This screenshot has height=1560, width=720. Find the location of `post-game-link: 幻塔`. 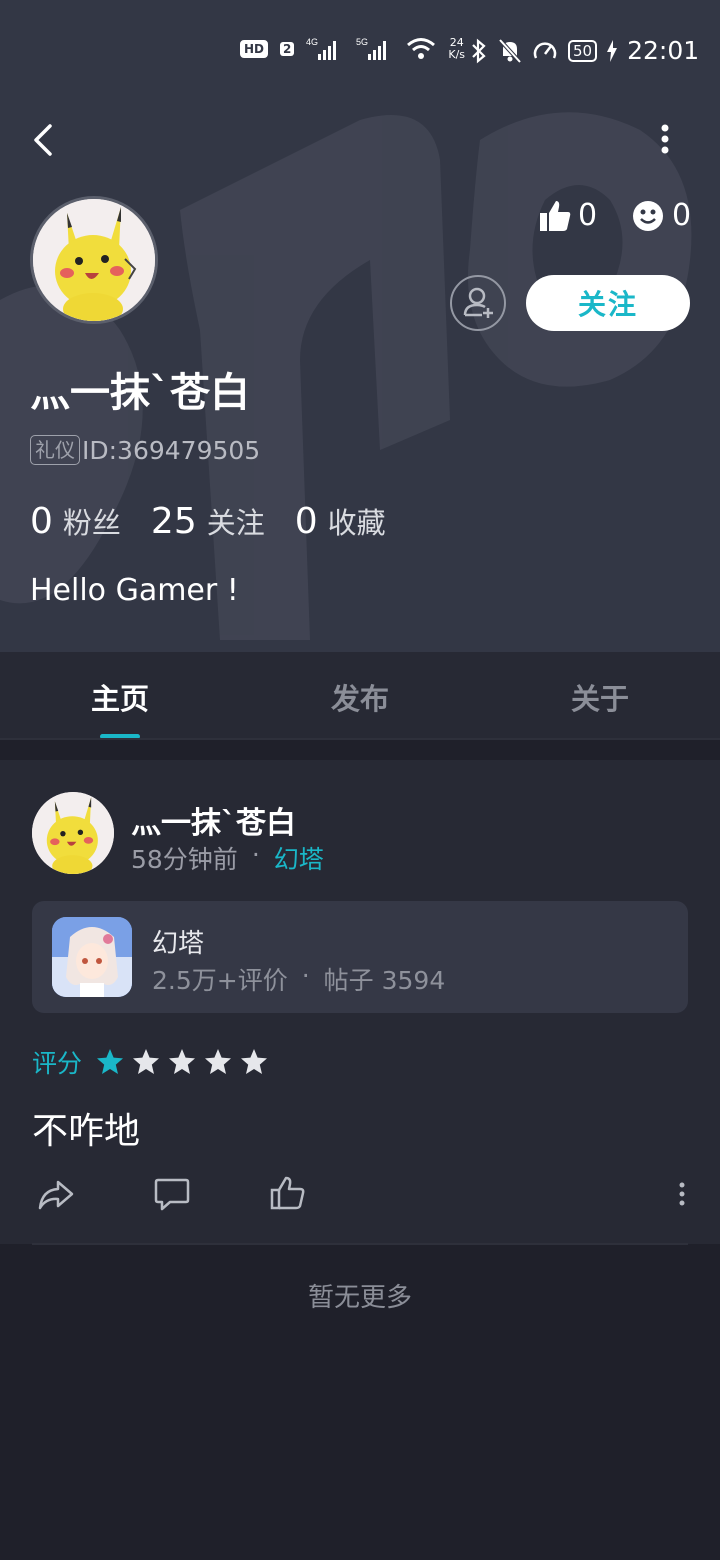

post-game-link: 幻塔 is located at coordinates (299, 858).